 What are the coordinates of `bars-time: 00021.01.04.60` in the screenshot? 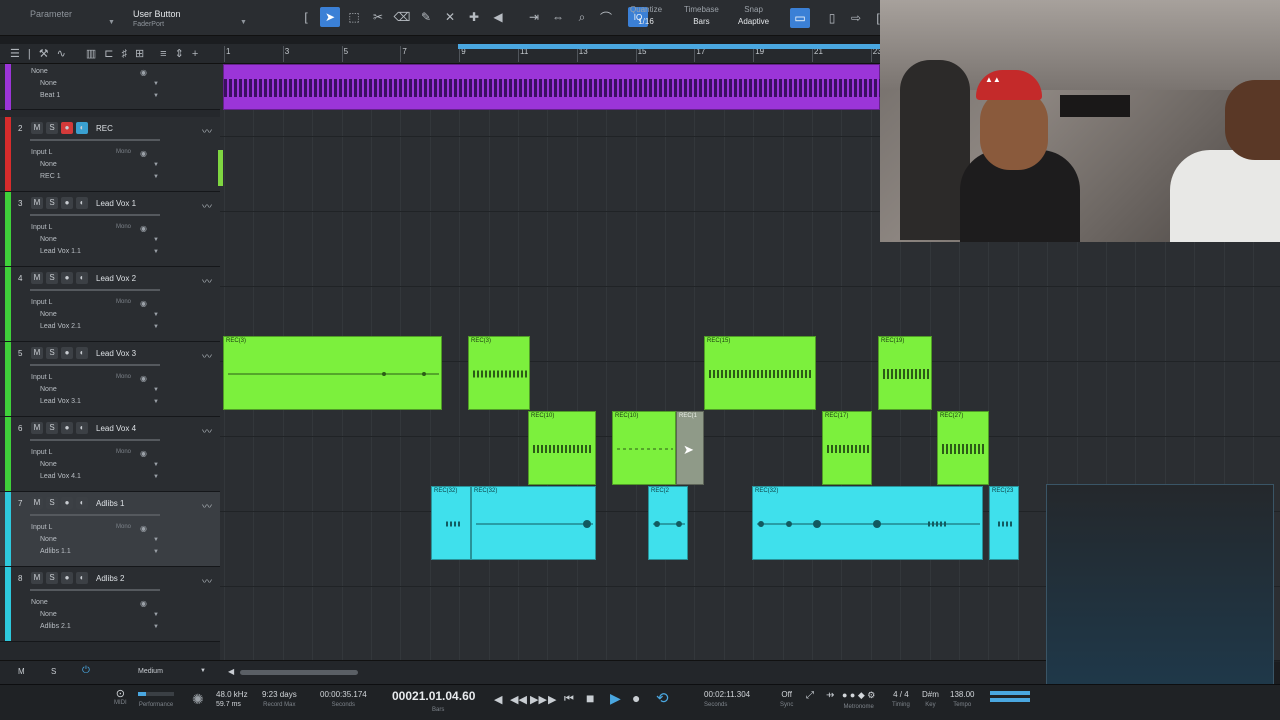 It's located at (433, 696).